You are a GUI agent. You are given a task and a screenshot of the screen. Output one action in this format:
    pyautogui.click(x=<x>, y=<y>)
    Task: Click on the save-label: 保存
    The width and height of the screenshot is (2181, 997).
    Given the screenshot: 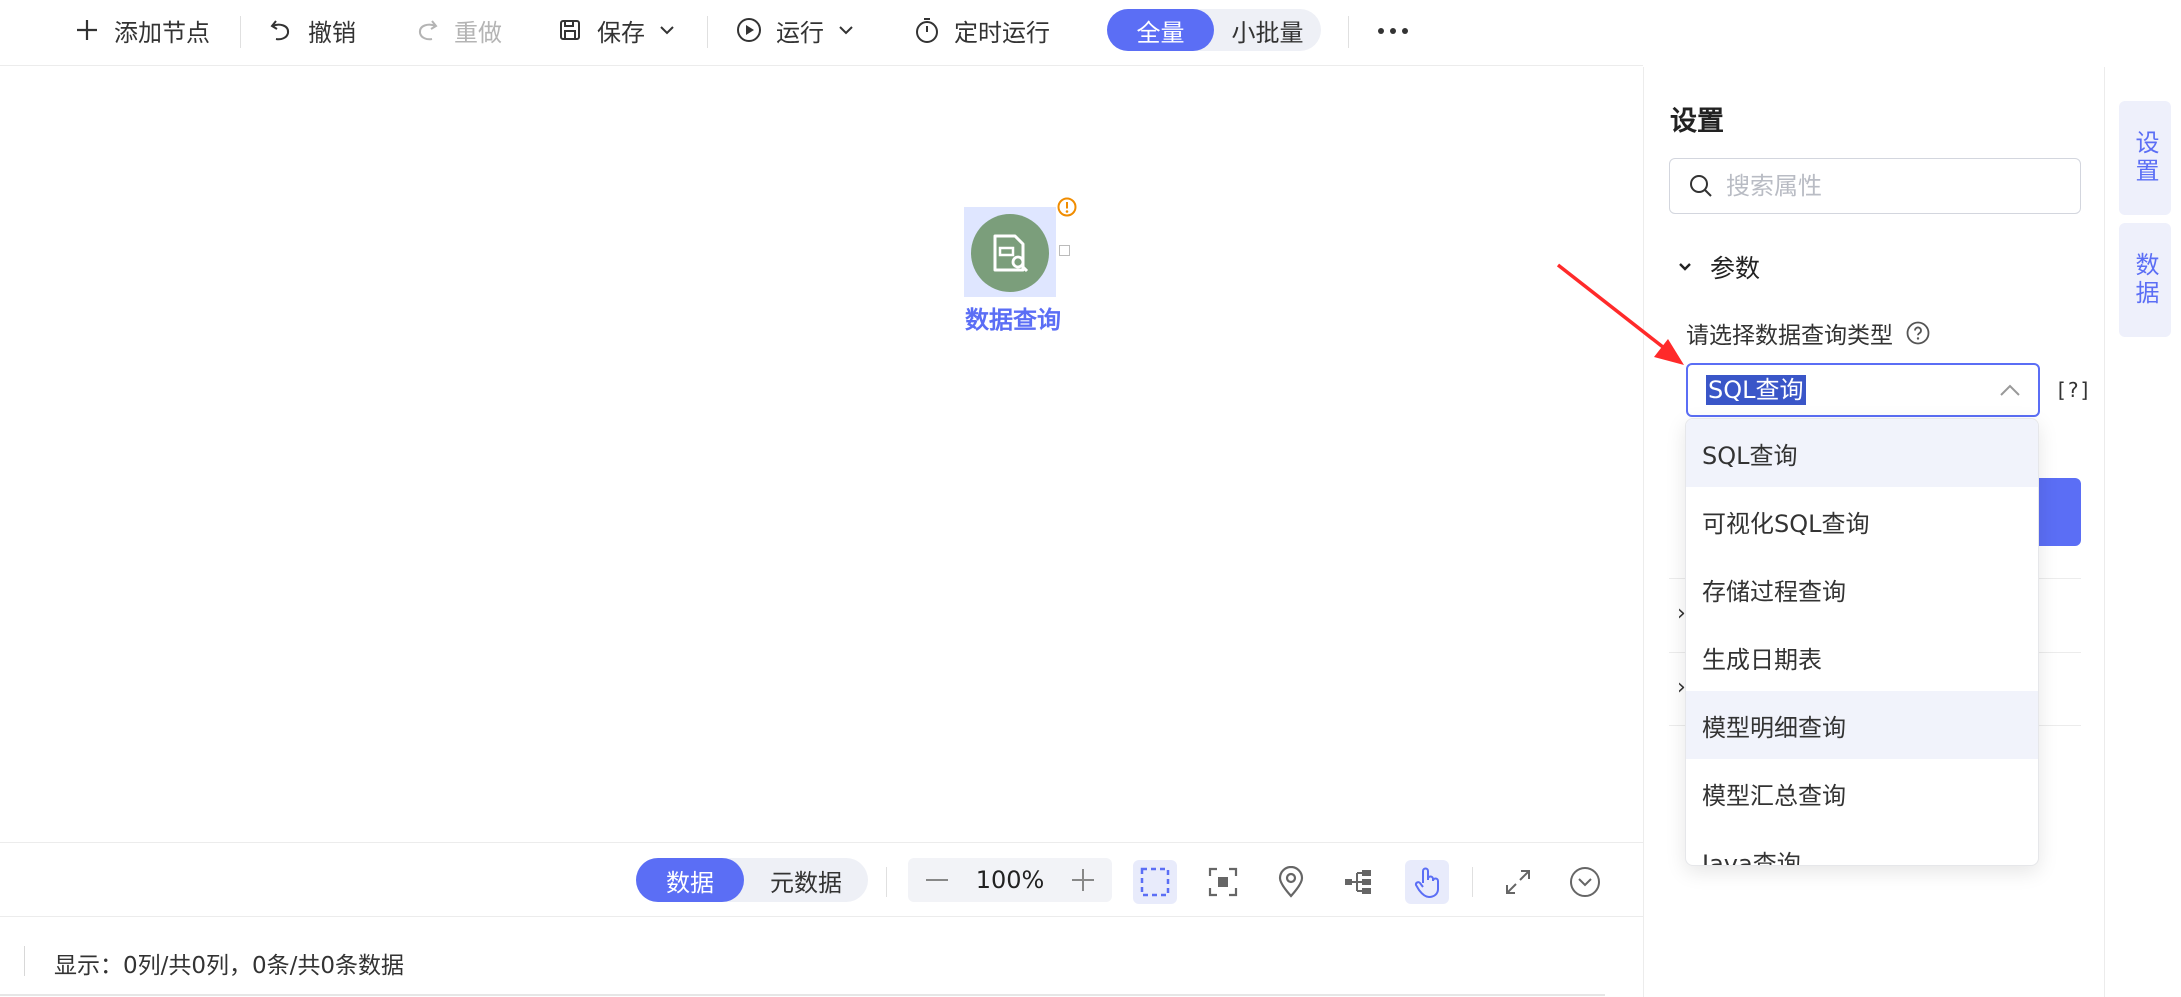 What is the action you would take?
    pyautogui.click(x=621, y=32)
    